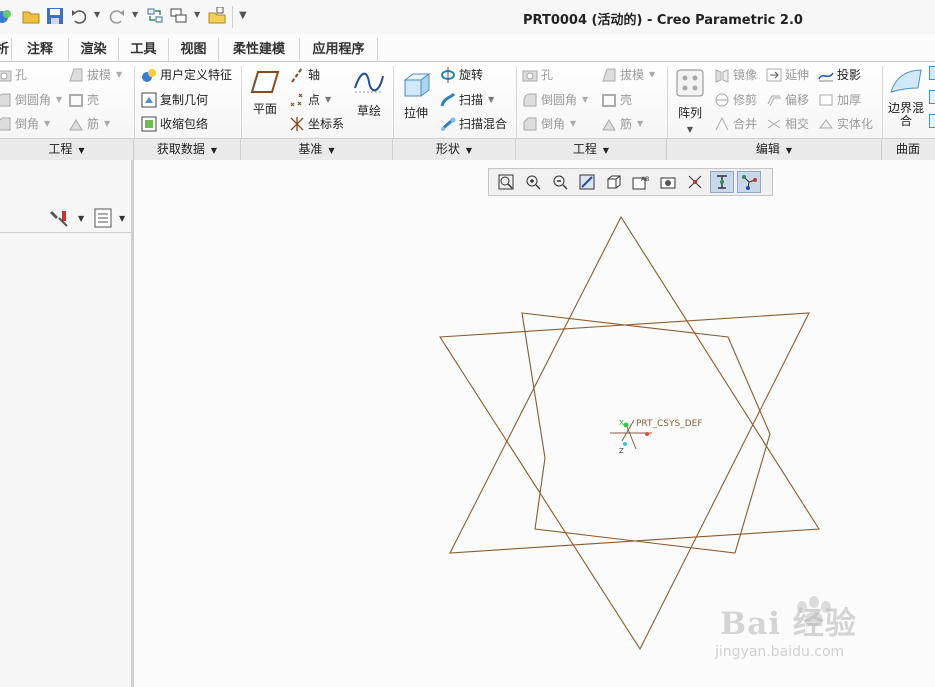 The image size is (935, 687). What do you see at coordinates (780, 652) in the screenshot?
I see `watermark-url: jingyan.baidu.com` at bounding box center [780, 652].